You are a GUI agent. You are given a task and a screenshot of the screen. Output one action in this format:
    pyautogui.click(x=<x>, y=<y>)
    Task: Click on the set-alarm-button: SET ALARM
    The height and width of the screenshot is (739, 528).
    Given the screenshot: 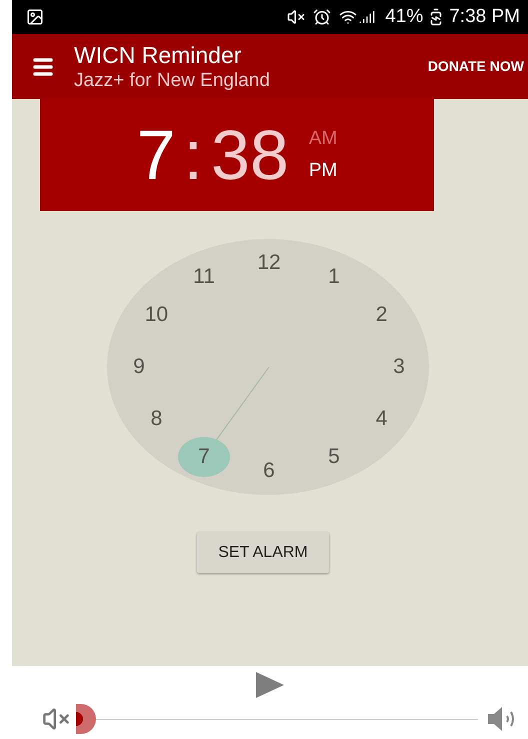 What is the action you would take?
    pyautogui.click(x=263, y=552)
    